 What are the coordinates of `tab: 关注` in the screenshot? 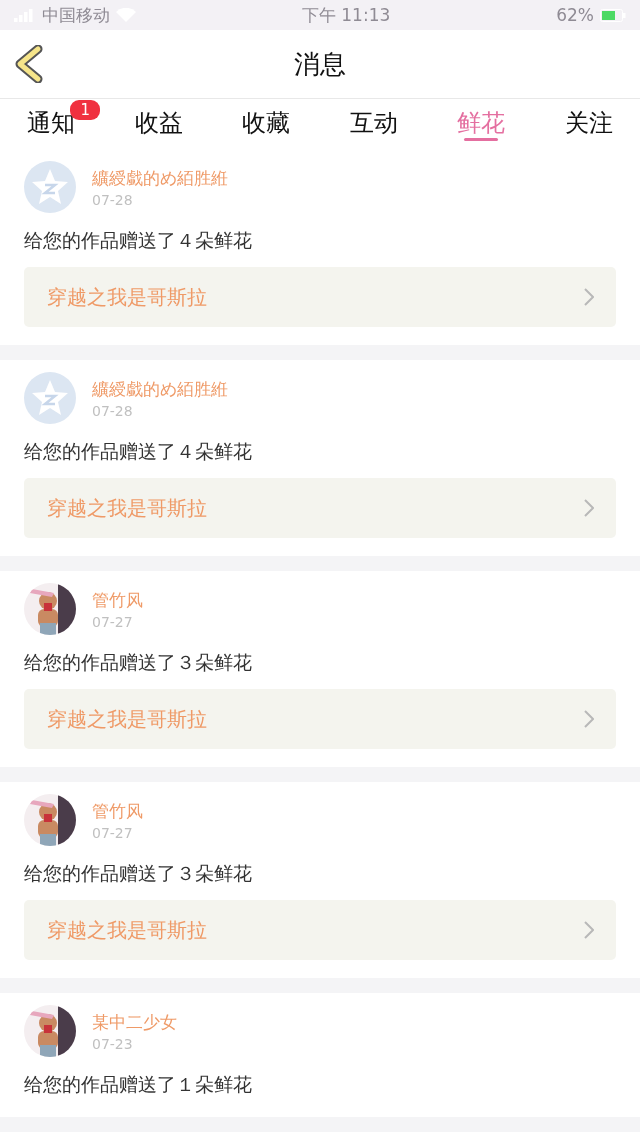 It's located at (588, 124).